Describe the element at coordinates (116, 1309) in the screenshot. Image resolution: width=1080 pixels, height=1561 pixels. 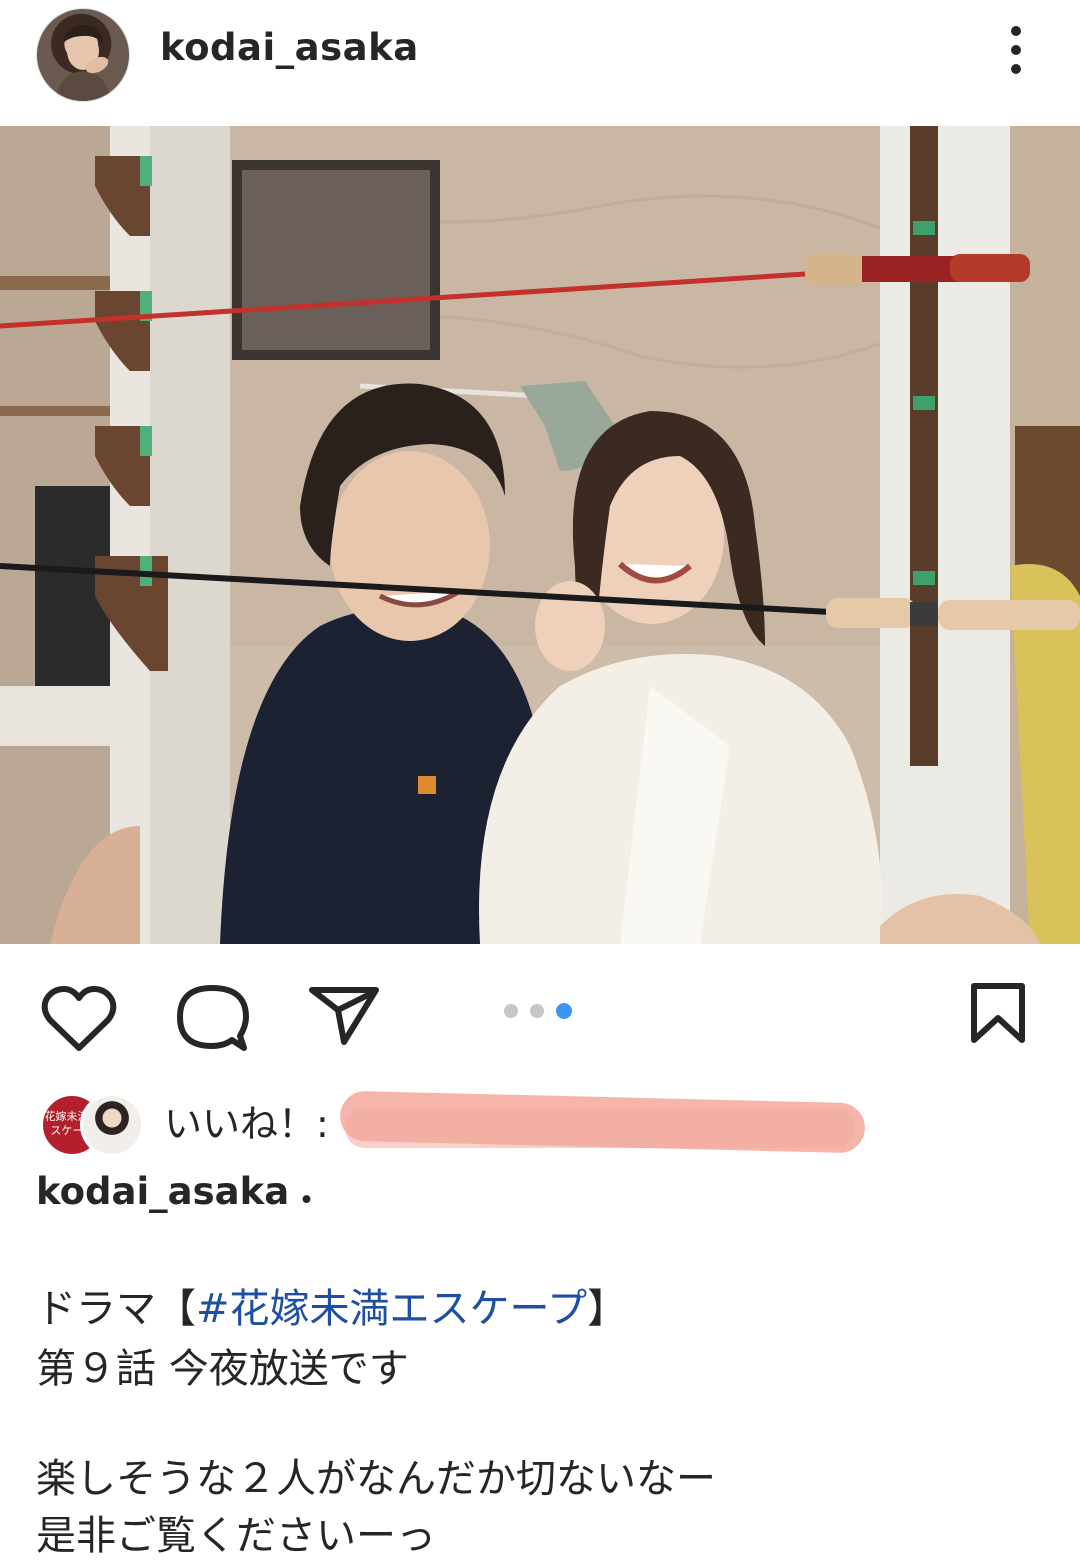
I see `caption-prefix: ドラマ【` at that location.